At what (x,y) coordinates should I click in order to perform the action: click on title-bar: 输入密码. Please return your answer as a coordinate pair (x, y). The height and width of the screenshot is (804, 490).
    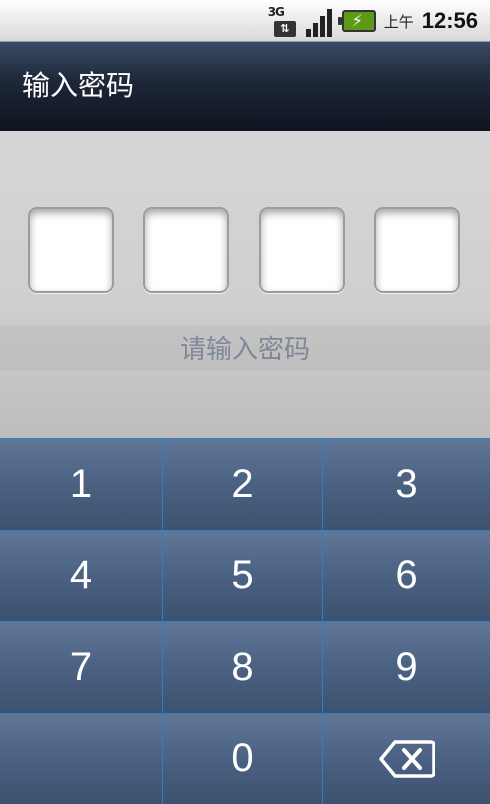
    Looking at the image, I should click on (245, 86).